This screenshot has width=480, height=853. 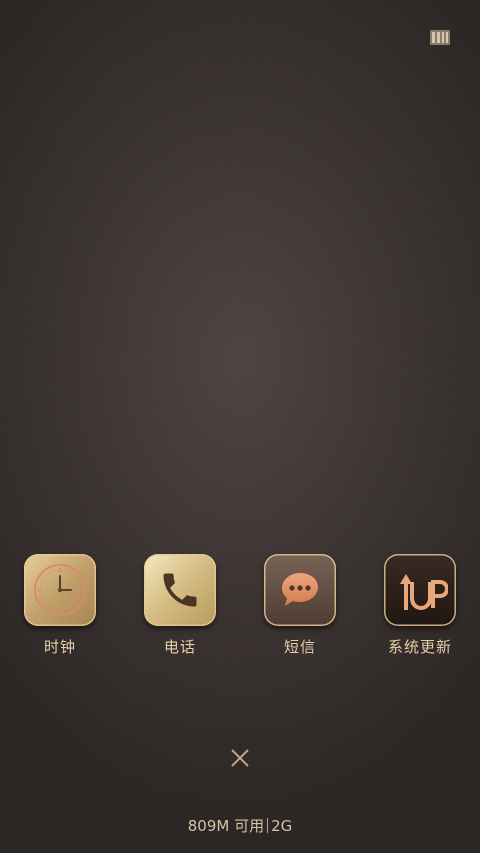 What do you see at coordinates (59, 647) in the screenshot?
I see `app-label: 时钟` at bounding box center [59, 647].